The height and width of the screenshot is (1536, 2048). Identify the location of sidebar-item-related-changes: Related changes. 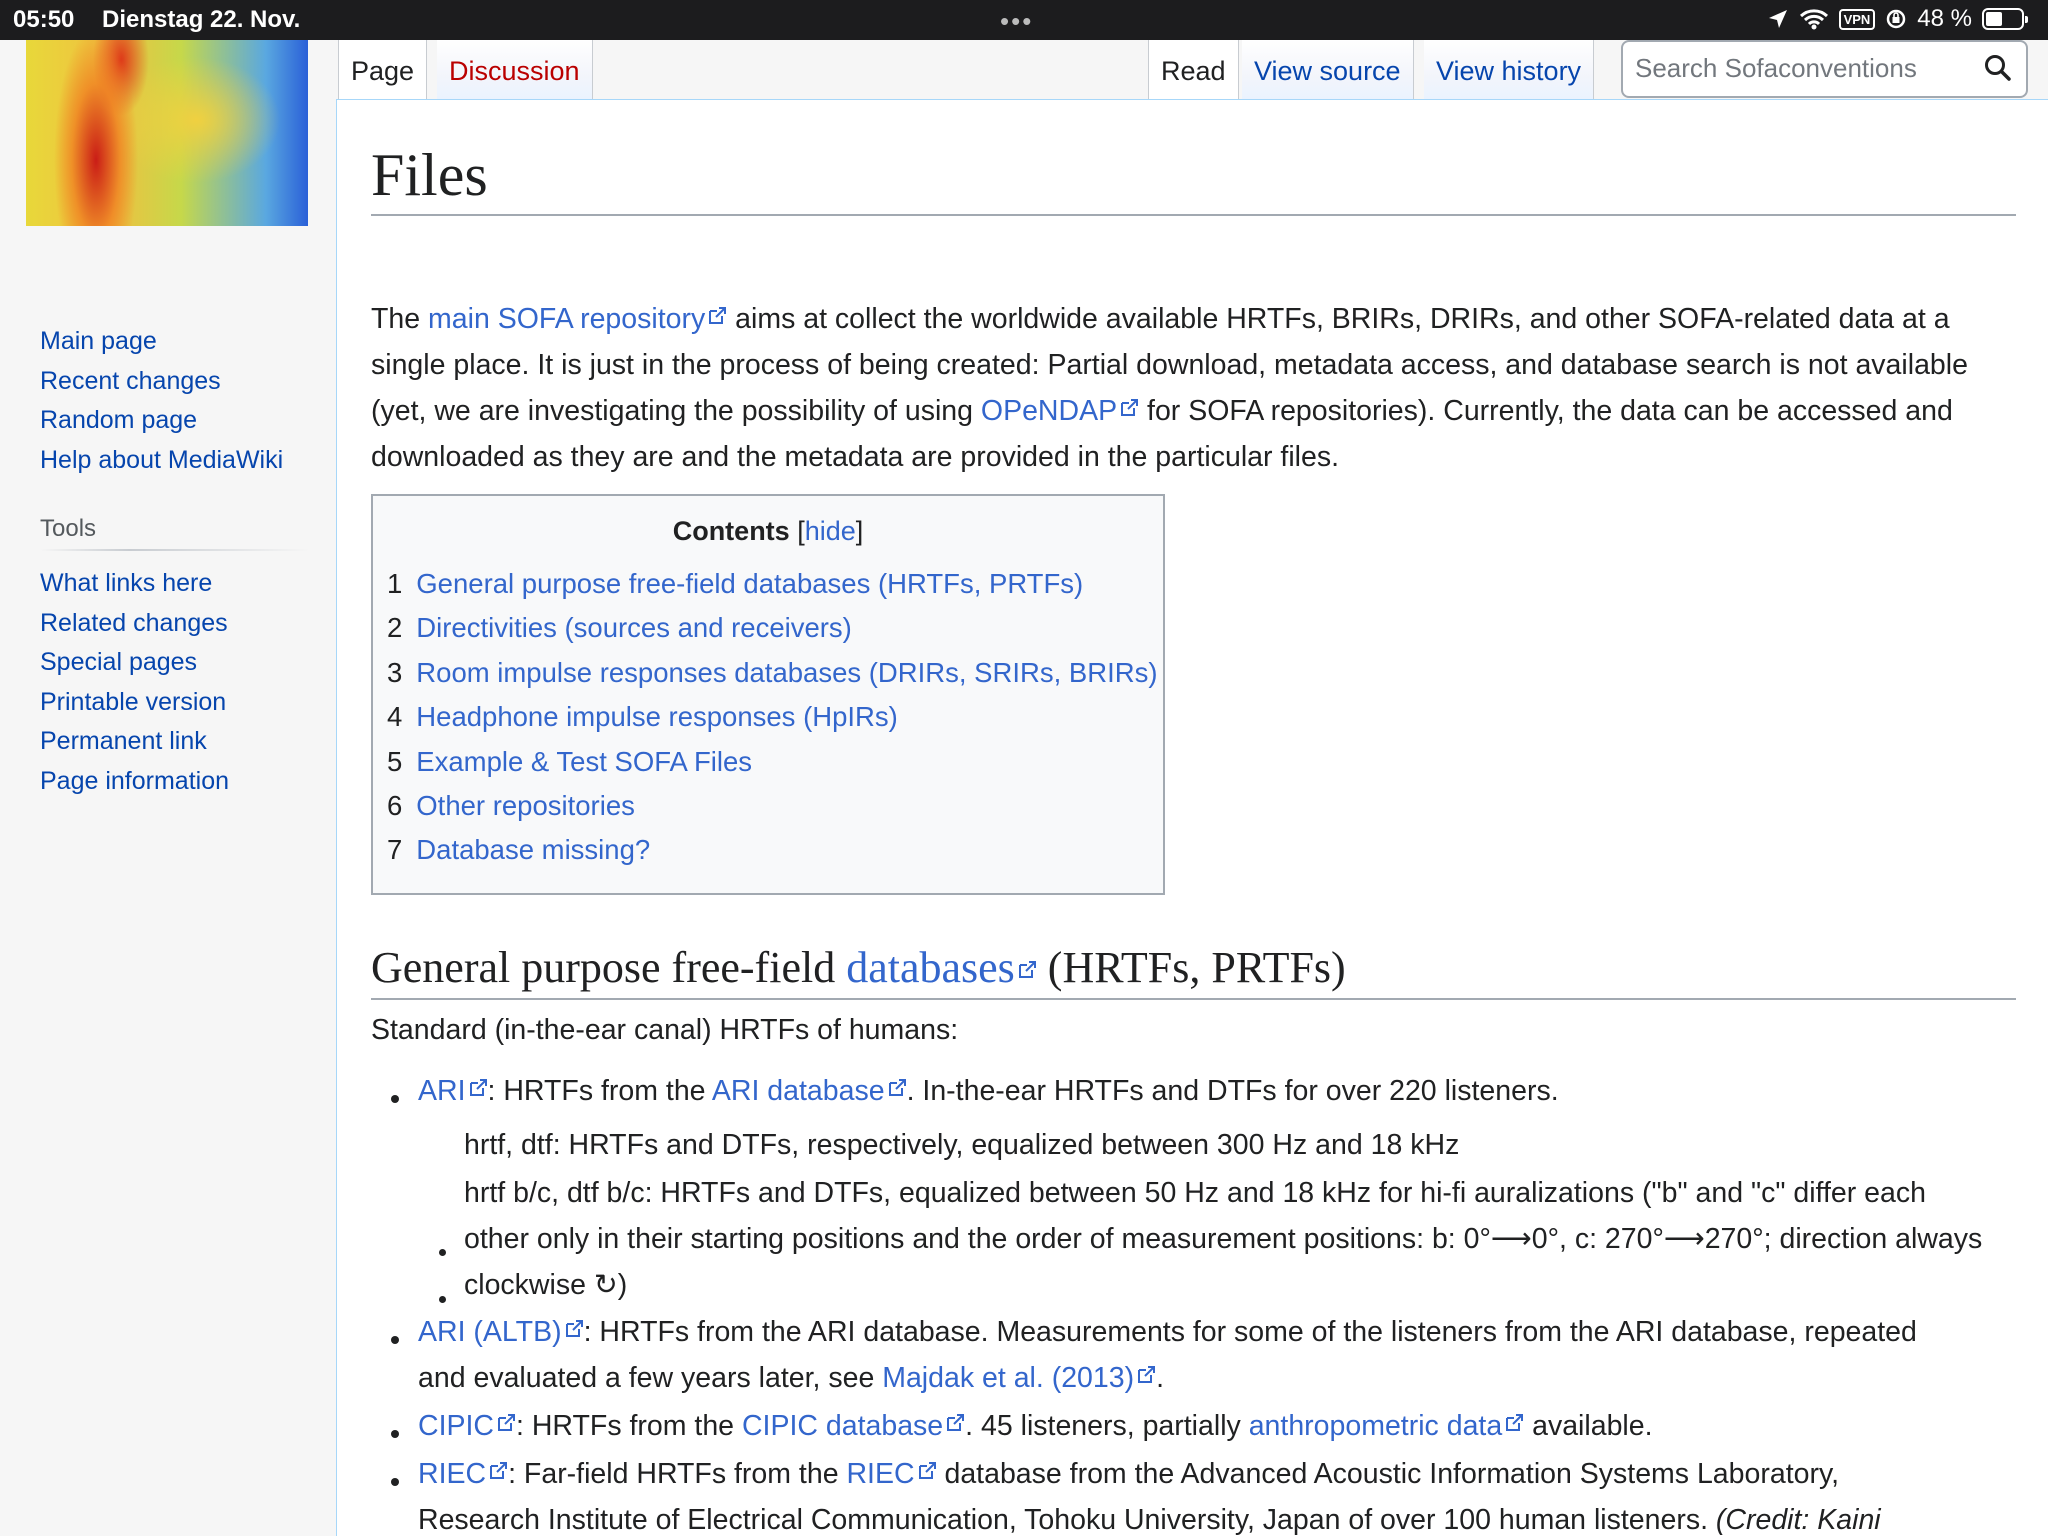
(134, 624).